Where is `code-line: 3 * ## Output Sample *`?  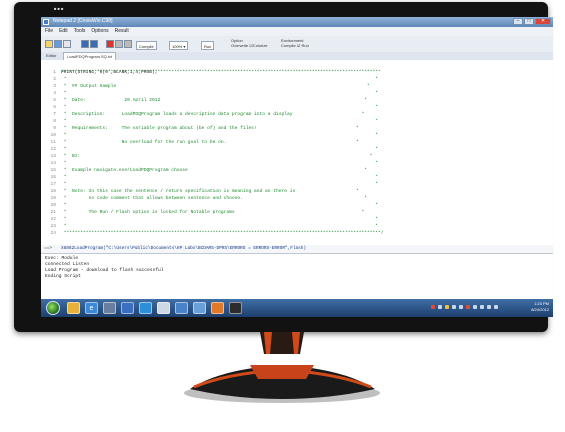
code-line: 3 * ## Output Sample * is located at coordinates (297, 86).